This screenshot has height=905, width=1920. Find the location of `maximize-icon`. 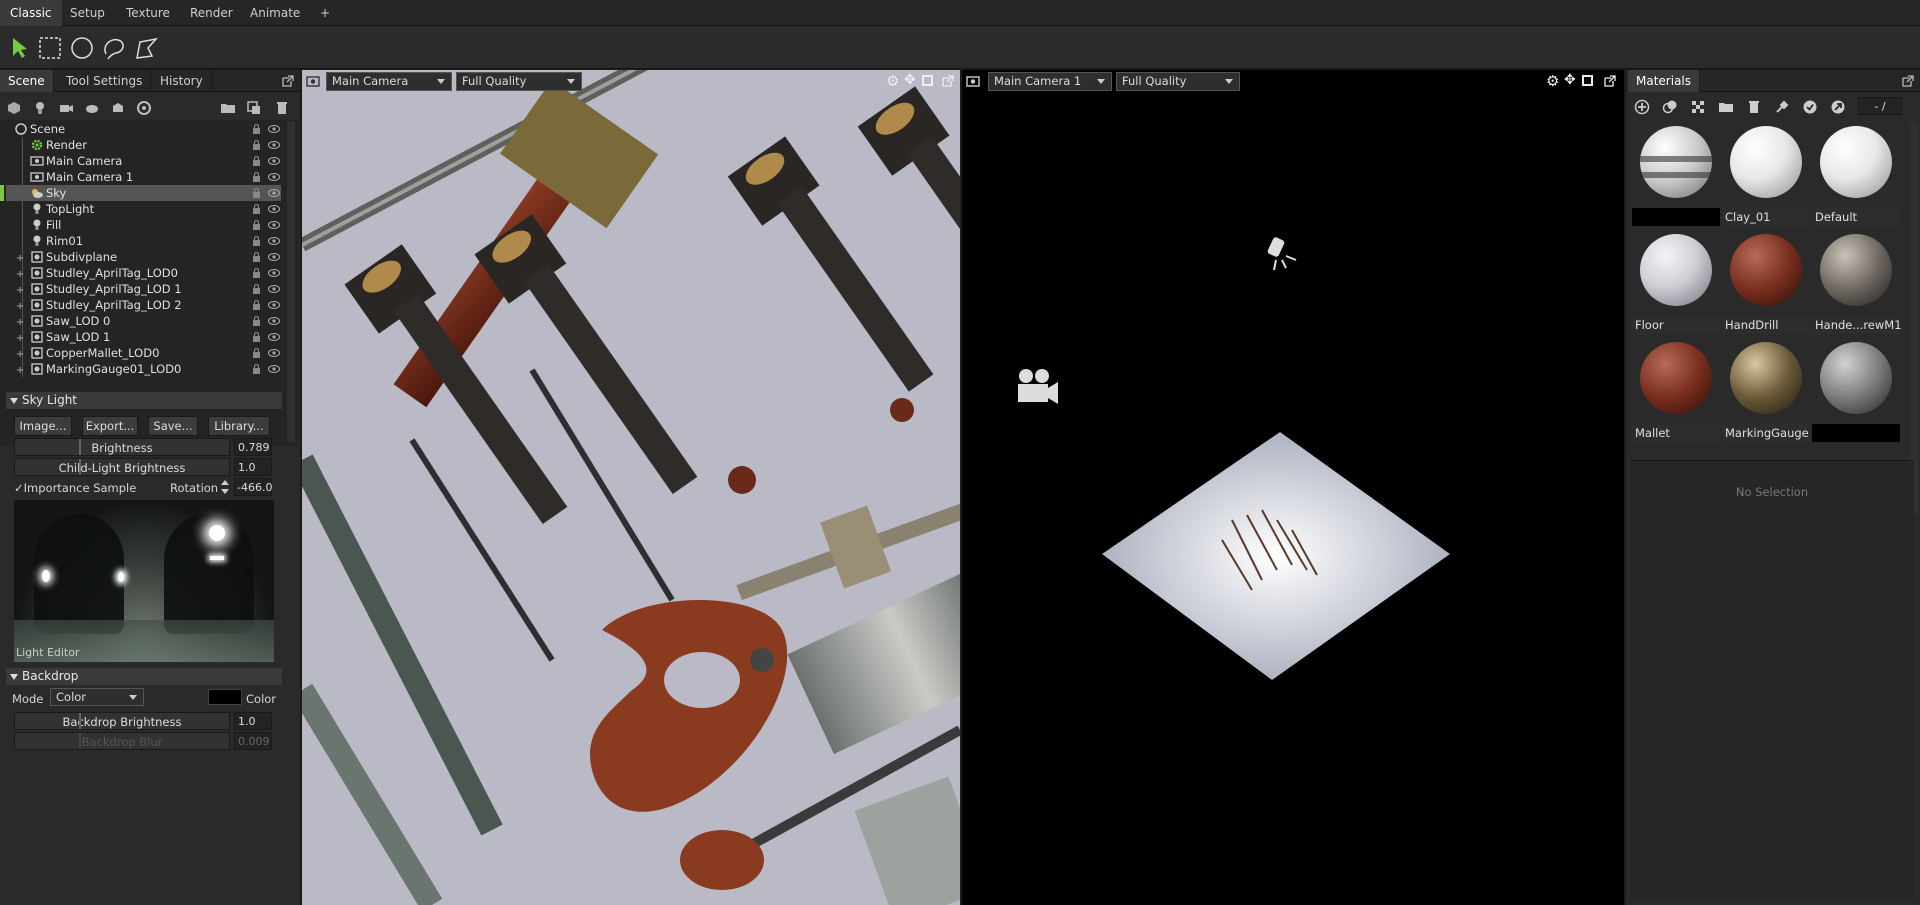

maximize-icon is located at coordinates (927, 80).